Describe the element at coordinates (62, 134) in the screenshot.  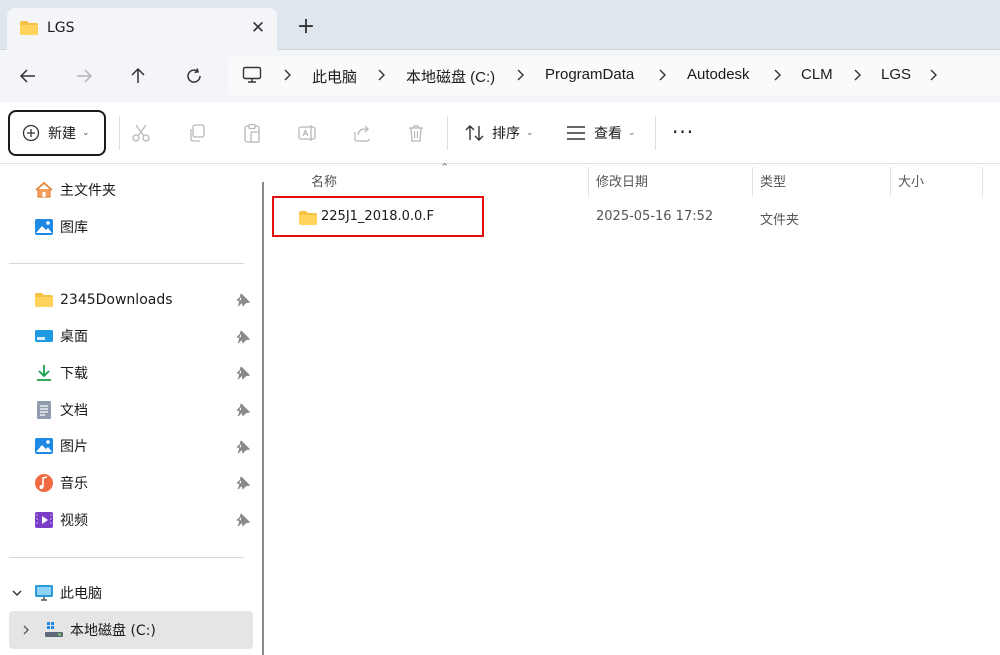
I see `new-button-label: 新建` at that location.